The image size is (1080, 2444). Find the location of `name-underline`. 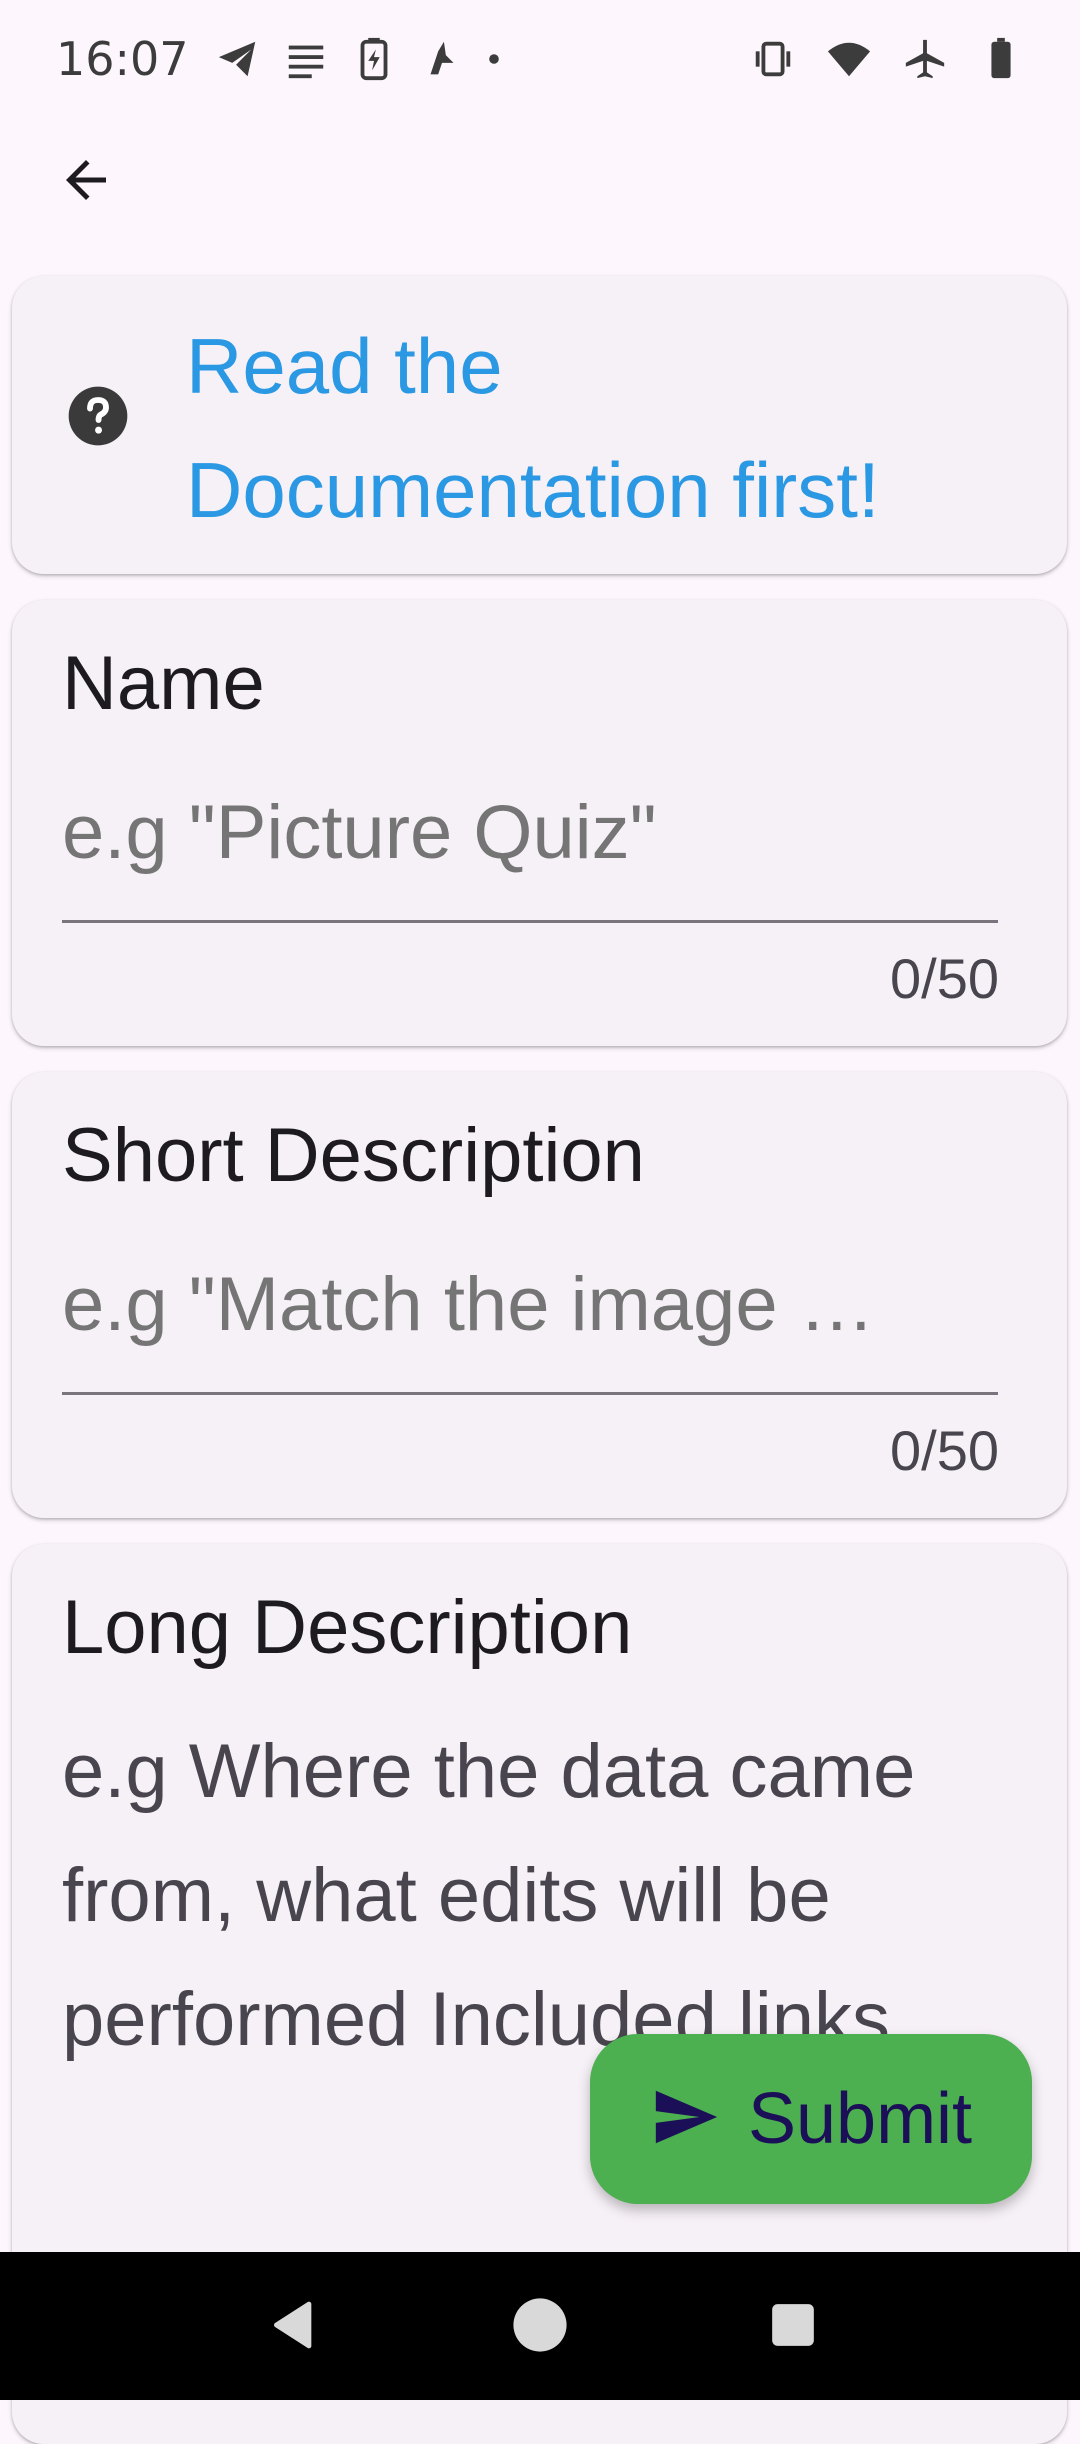

name-underline is located at coordinates (530, 921).